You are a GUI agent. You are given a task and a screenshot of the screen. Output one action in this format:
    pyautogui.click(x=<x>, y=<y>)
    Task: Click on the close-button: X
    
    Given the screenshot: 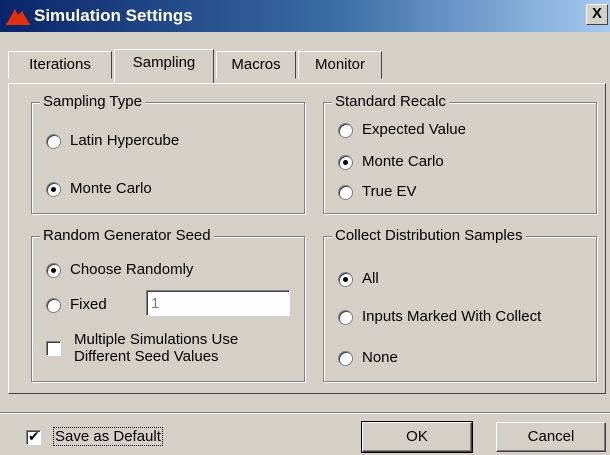 What is the action you would take?
    pyautogui.click(x=597, y=14)
    